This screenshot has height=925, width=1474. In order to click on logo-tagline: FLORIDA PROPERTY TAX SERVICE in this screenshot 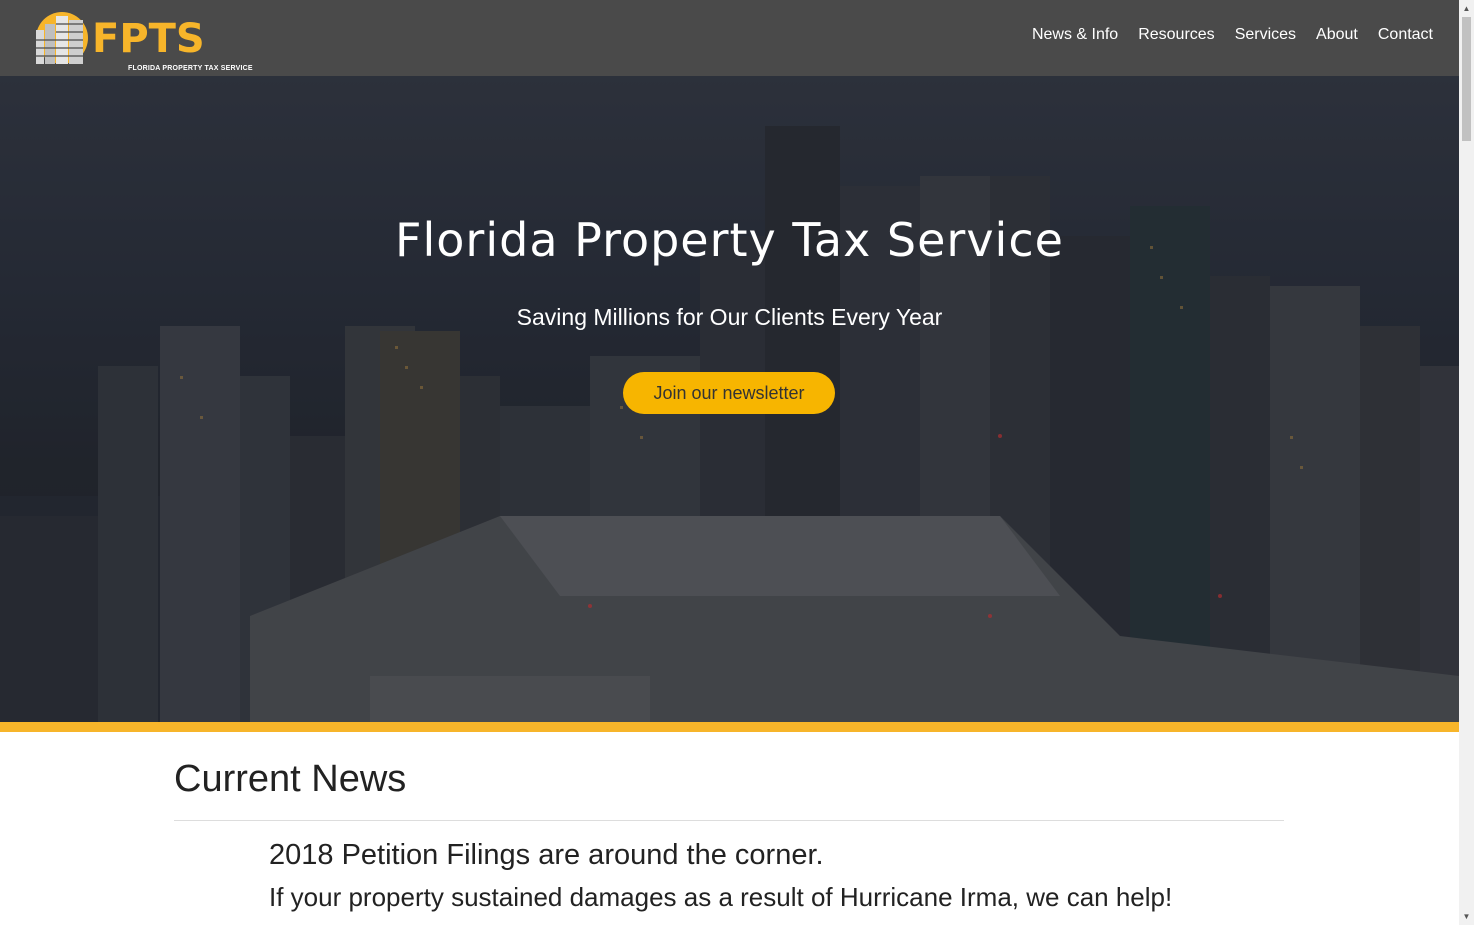, I will do `click(190, 68)`.